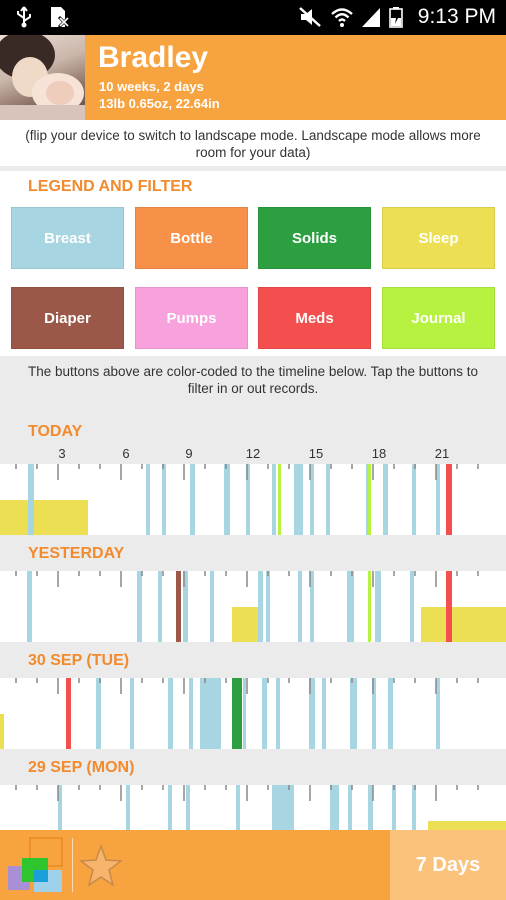  What do you see at coordinates (151, 86) in the screenshot?
I see `baby-age: 10 weeks, 2 days` at bounding box center [151, 86].